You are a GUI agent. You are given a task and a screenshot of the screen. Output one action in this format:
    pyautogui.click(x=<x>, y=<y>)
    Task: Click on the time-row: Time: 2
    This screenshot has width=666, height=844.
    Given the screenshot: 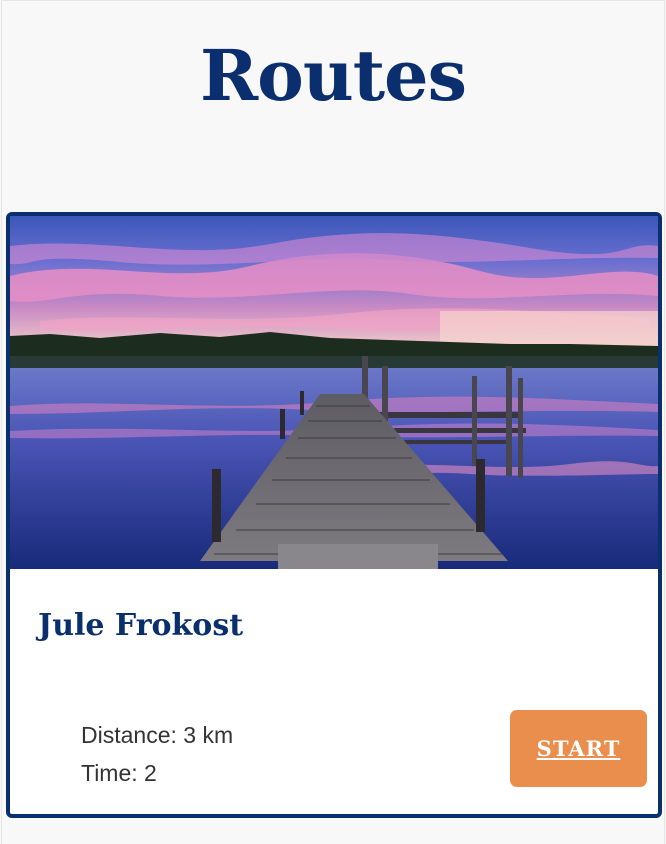 What is the action you would take?
    pyautogui.click(x=157, y=773)
    